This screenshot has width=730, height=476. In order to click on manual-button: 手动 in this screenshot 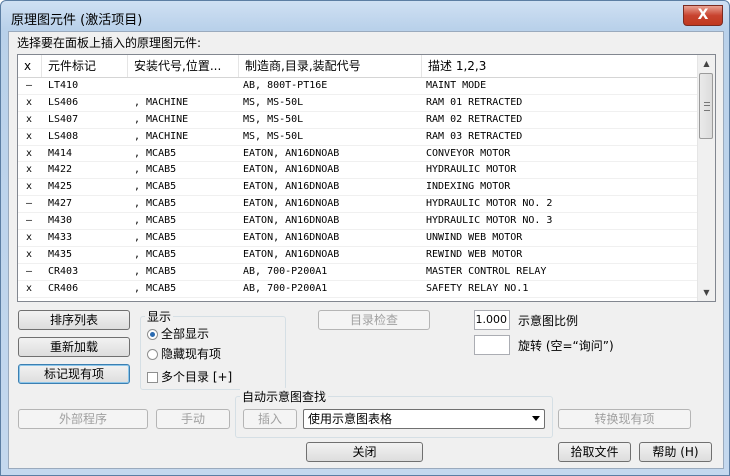, I will do `click(193, 419)`.